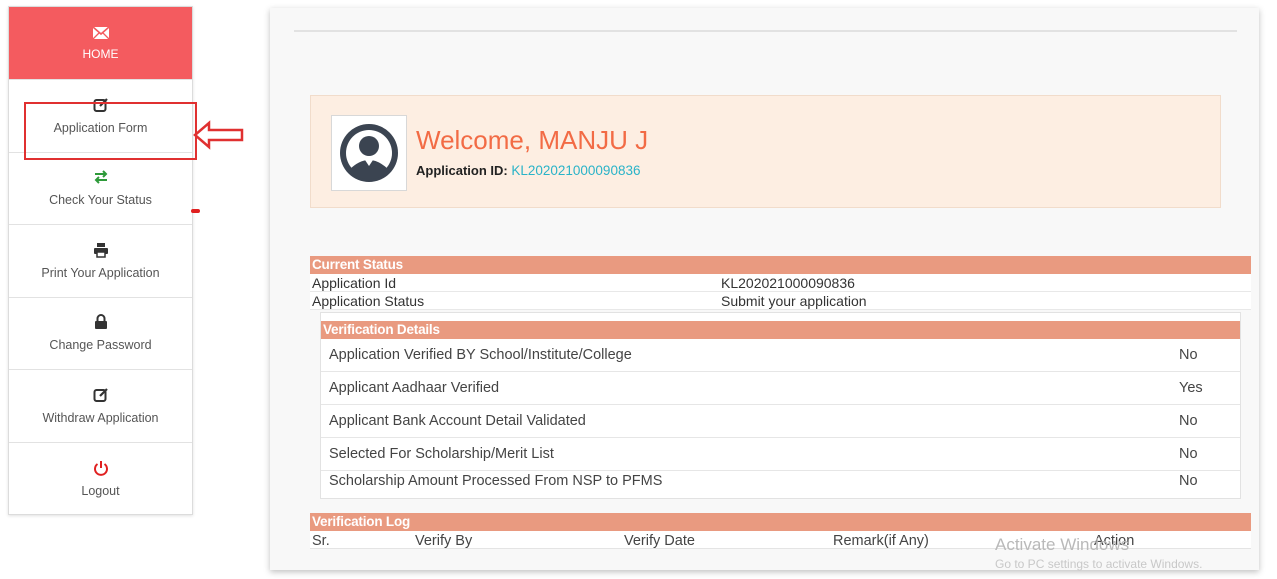  I want to click on sidebar-item-label: Logout, so click(100, 490).